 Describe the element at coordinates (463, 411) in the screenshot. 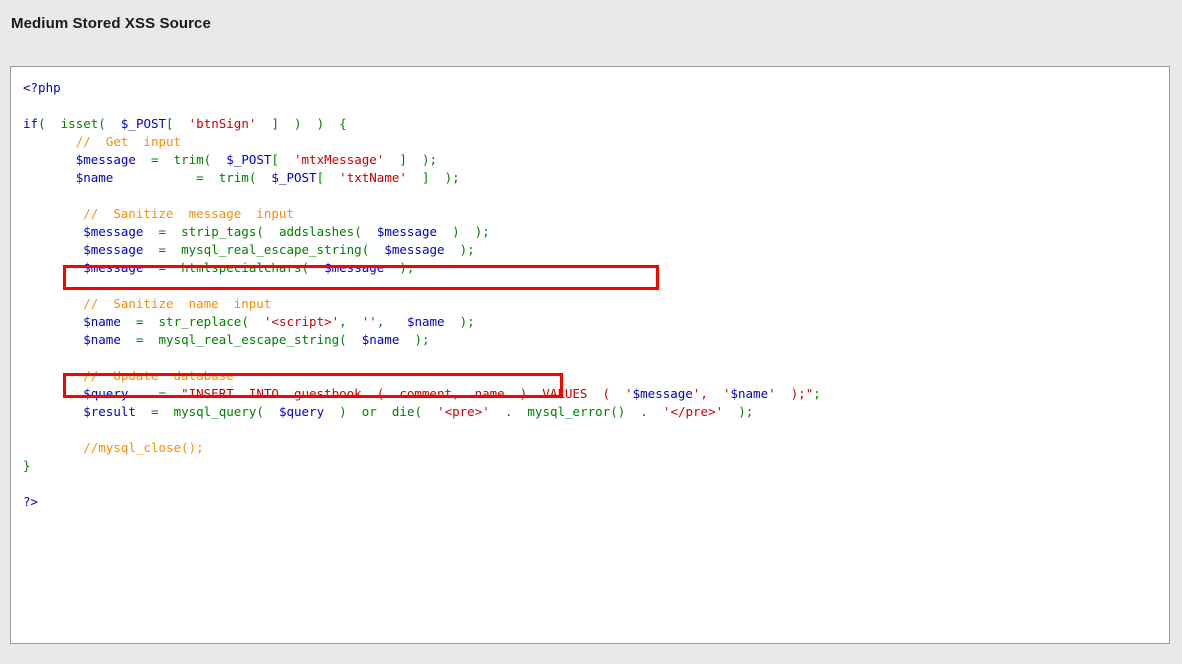

I see `code-str-pre-open: '<pre>'` at that location.